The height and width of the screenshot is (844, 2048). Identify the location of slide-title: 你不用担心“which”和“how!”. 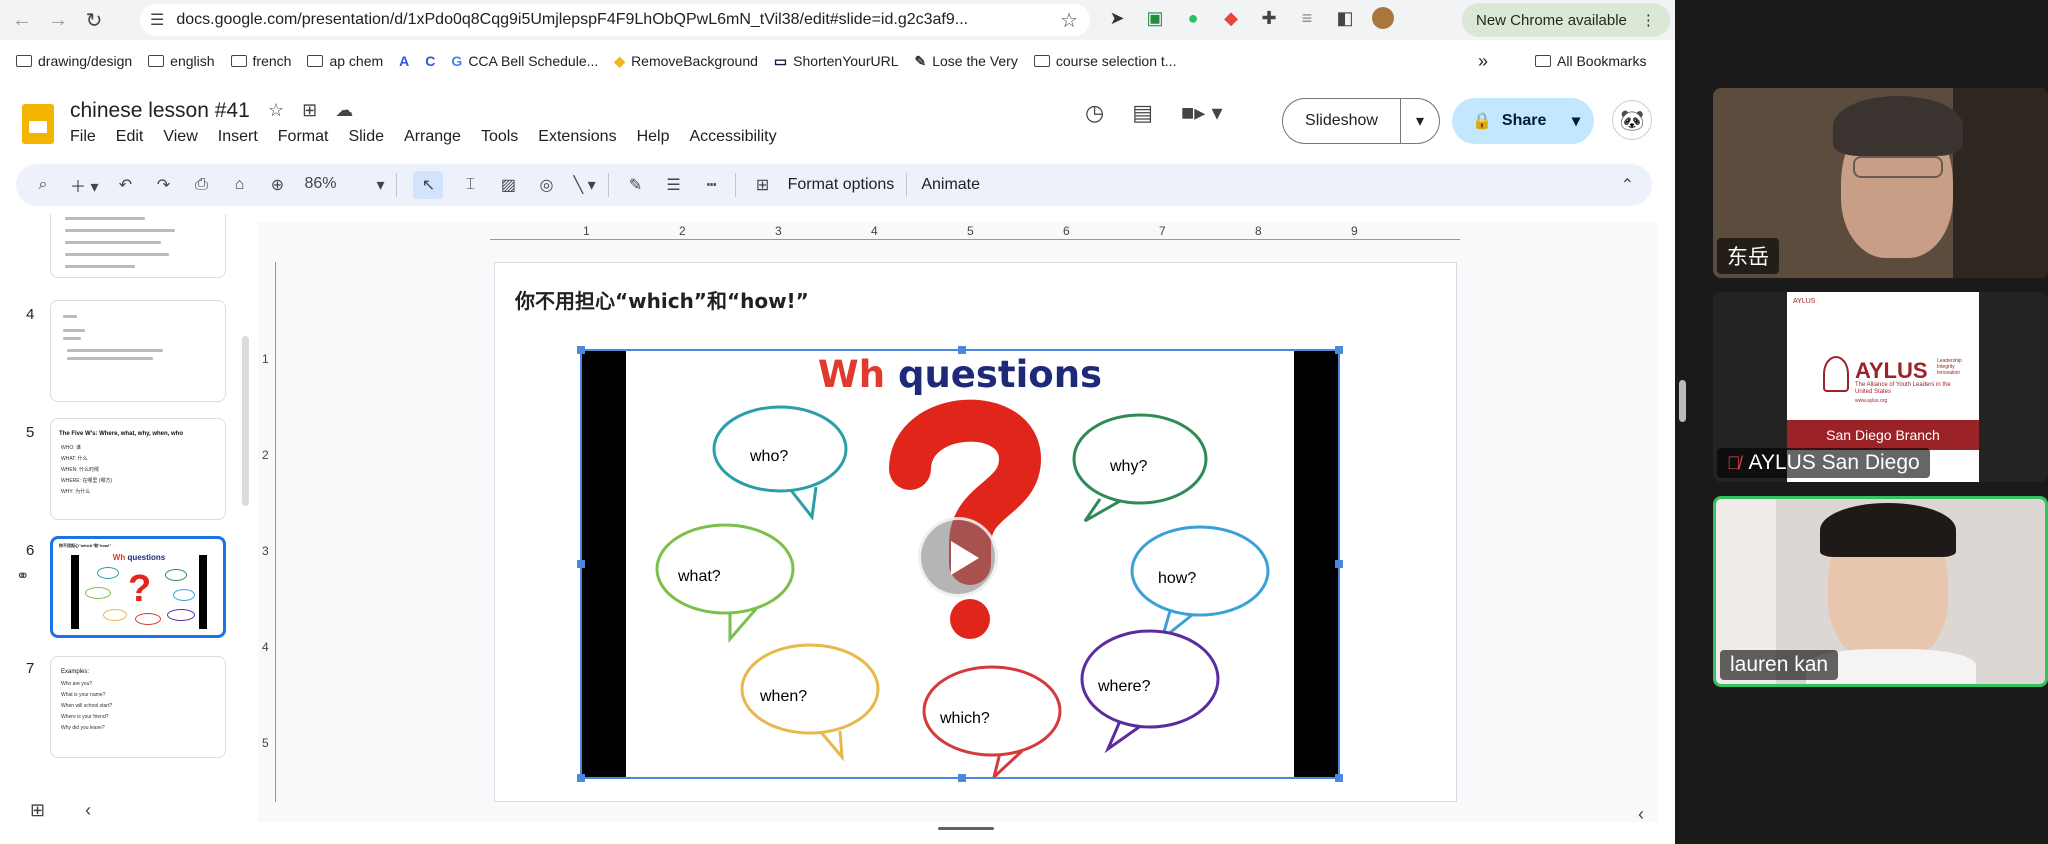
(662, 299).